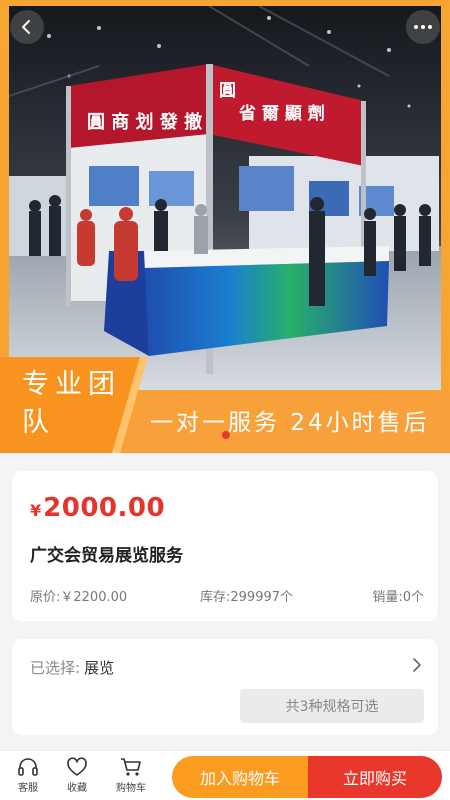 This screenshot has height=800, width=450. What do you see at coordinates (36, 510) in the screenshot?
I see `currency-symbol: ¥` at bounding box center [36, 510].